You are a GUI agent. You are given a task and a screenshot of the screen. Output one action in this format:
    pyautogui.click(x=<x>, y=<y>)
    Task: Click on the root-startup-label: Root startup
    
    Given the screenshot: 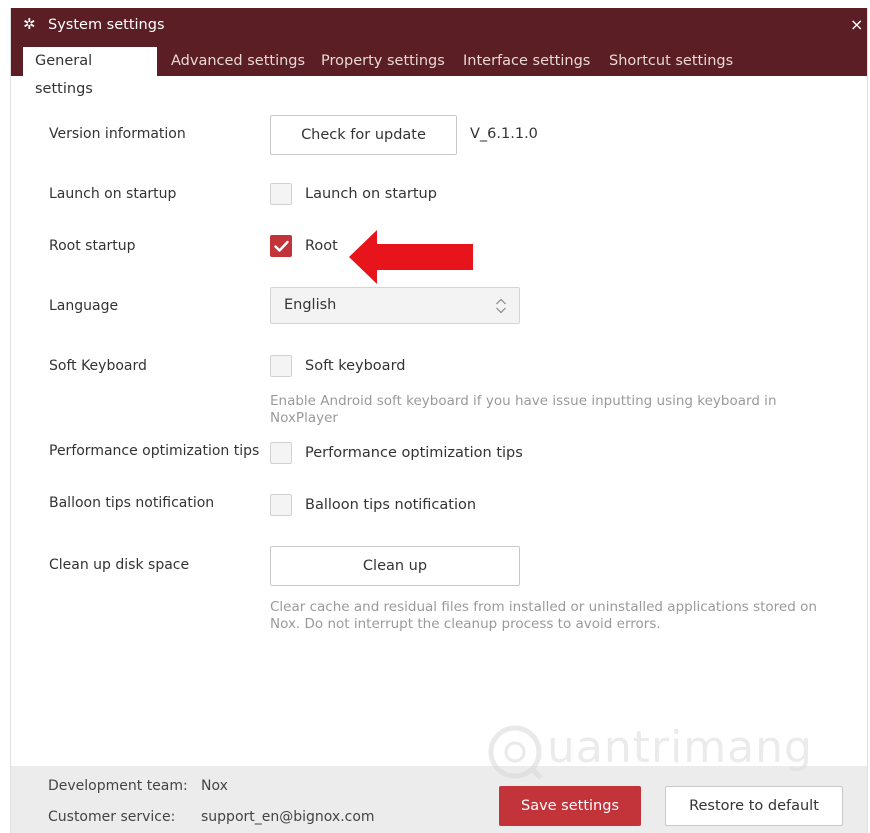 What is the action you would take?
    pyautogui.click(x=92, y=246)
    